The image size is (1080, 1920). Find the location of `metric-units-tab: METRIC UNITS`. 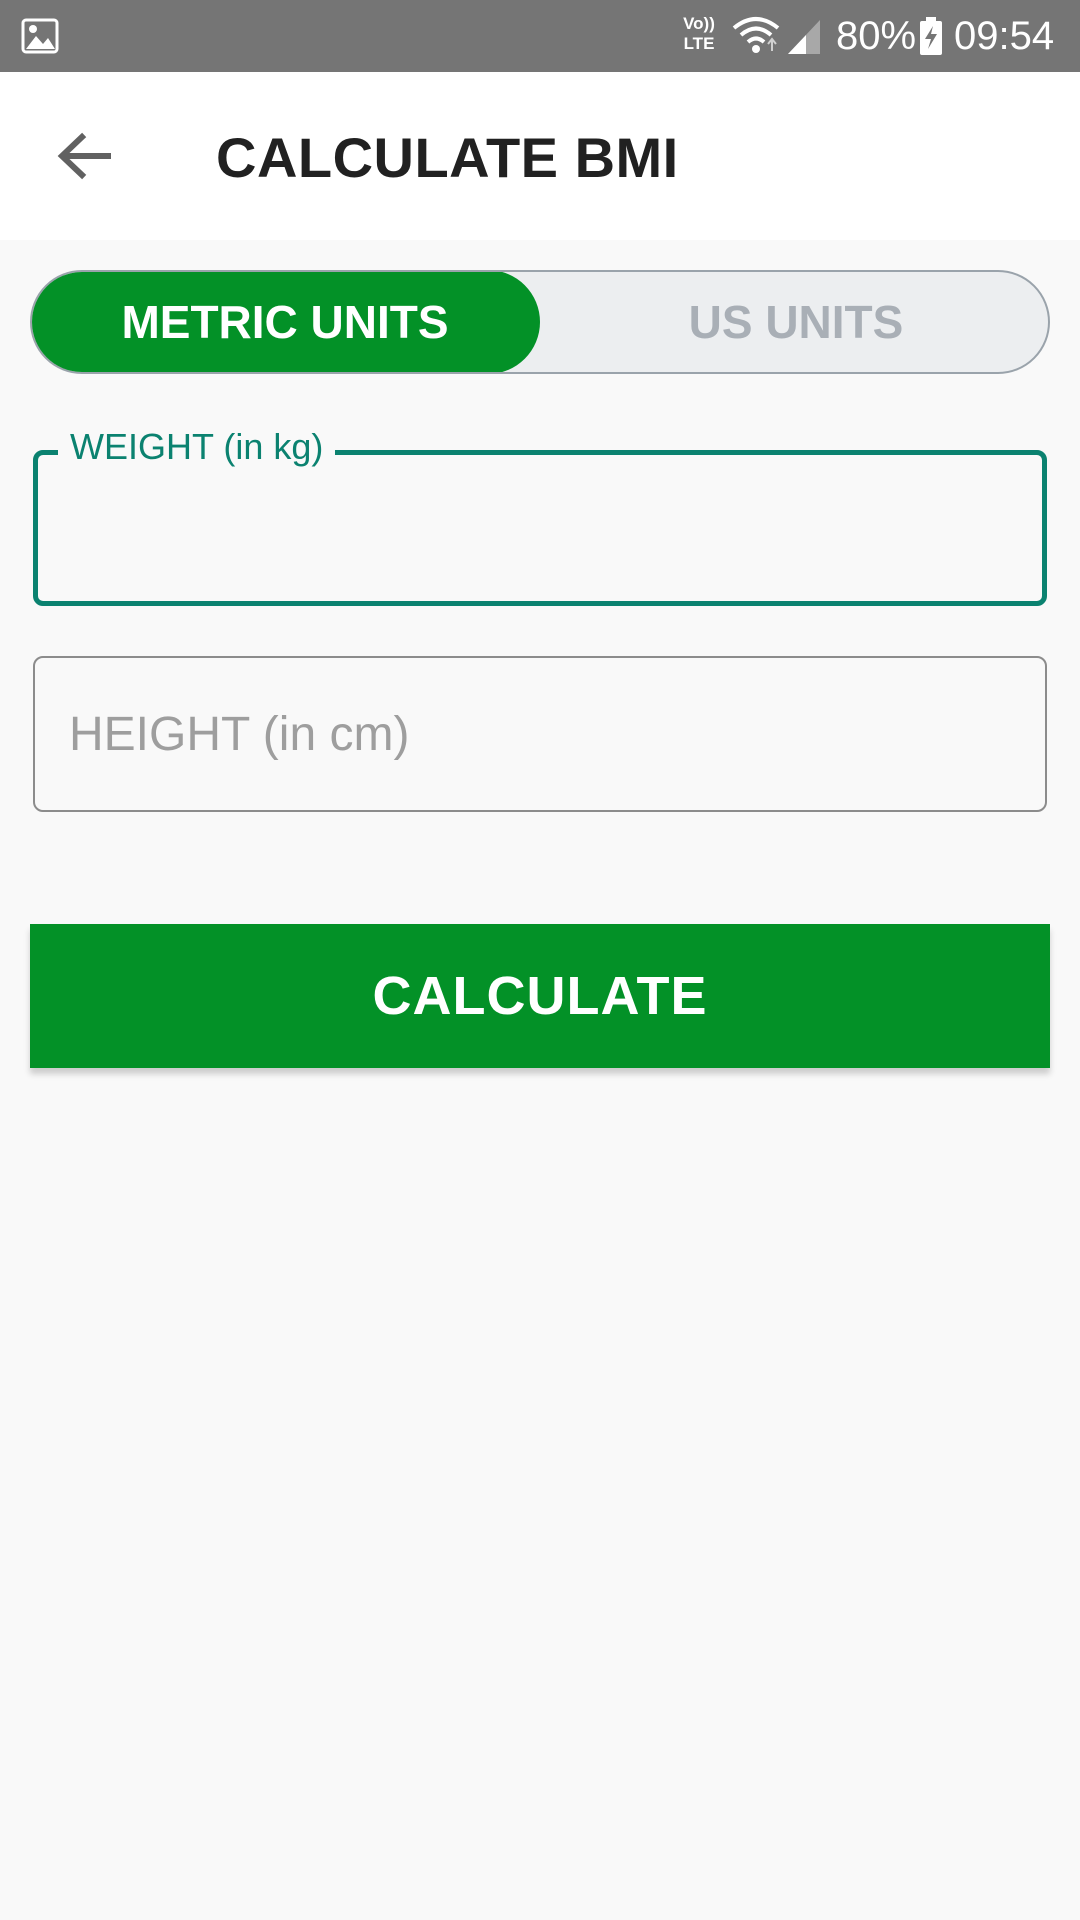

metric-units-tab: METRIC UNITS is located at coordinates (286, 322).